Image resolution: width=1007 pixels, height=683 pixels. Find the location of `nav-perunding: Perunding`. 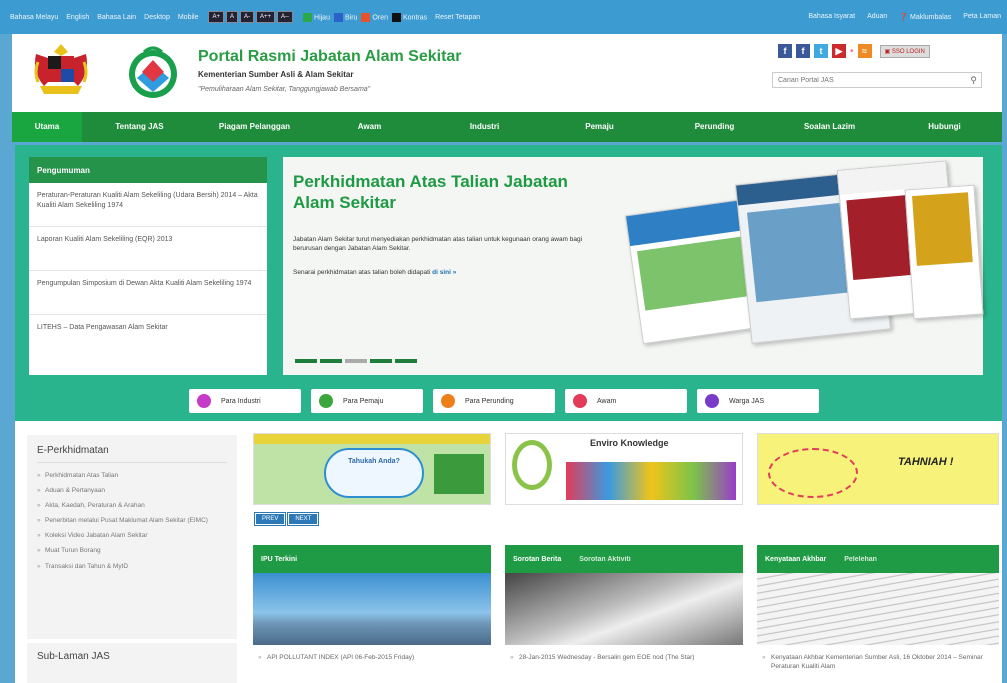

nav-perunding: Perunding is located at coordinates (714, 127).